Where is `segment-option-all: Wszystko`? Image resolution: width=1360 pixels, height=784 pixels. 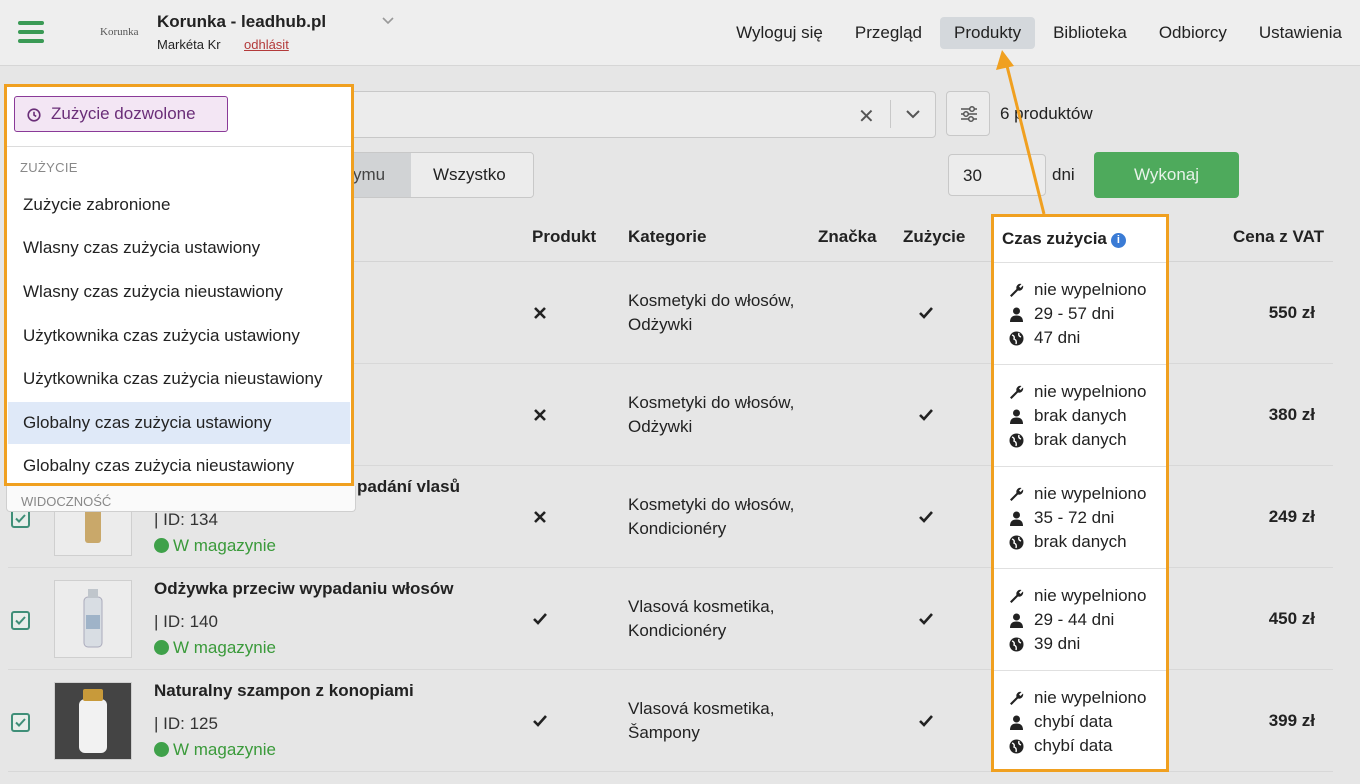 segment-option-all: Wszystko is located at coordinates (472, 175).